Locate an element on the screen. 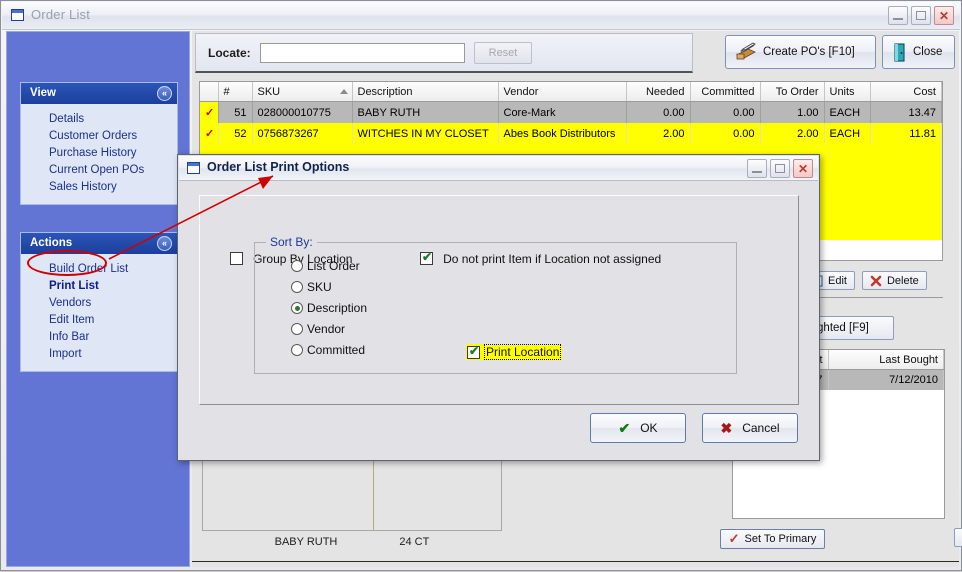 This screenshot has height=572, width=962. delete-button: Delete is located at coordinates (894, 280).